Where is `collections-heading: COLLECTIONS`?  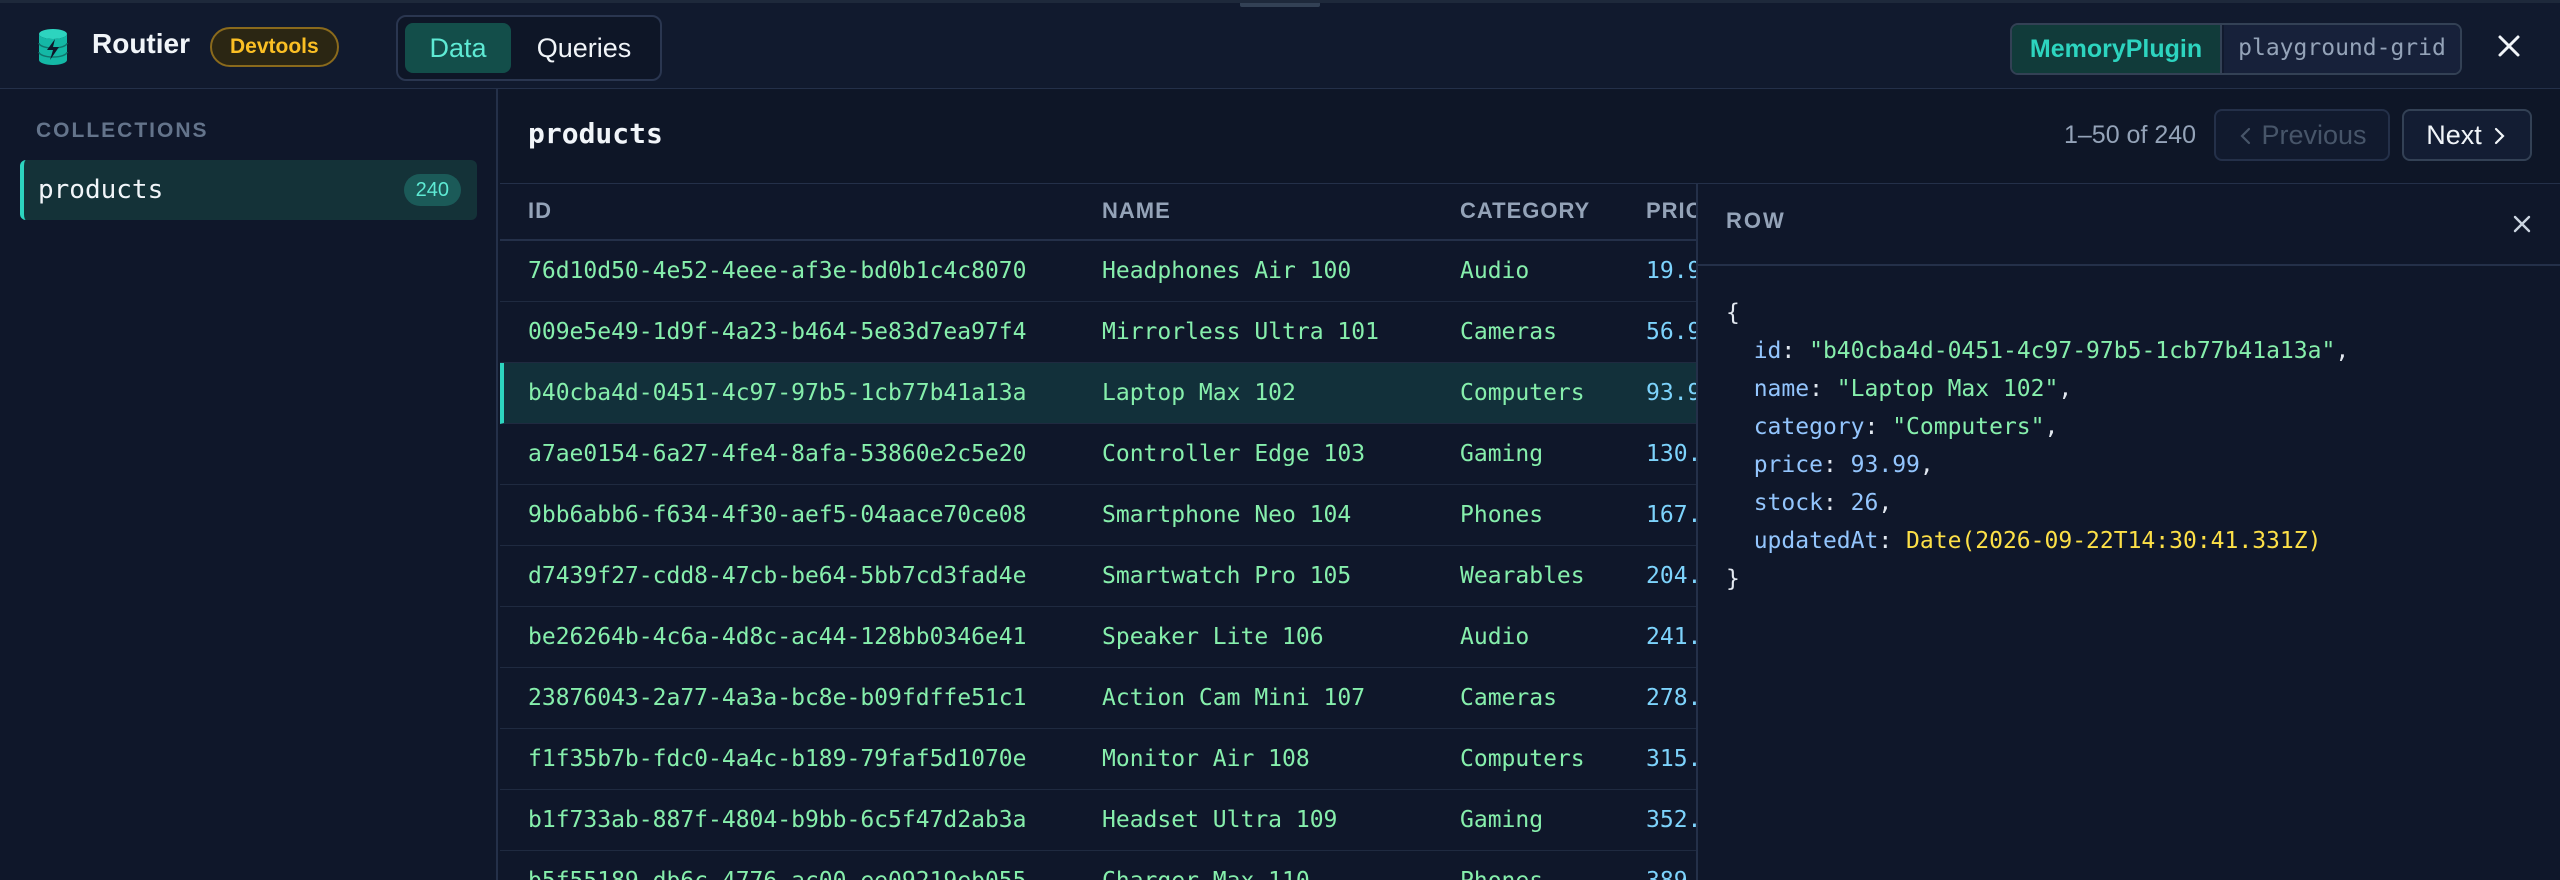
collections-heading: COLLECTIONS is located at coordinates (122, 130).